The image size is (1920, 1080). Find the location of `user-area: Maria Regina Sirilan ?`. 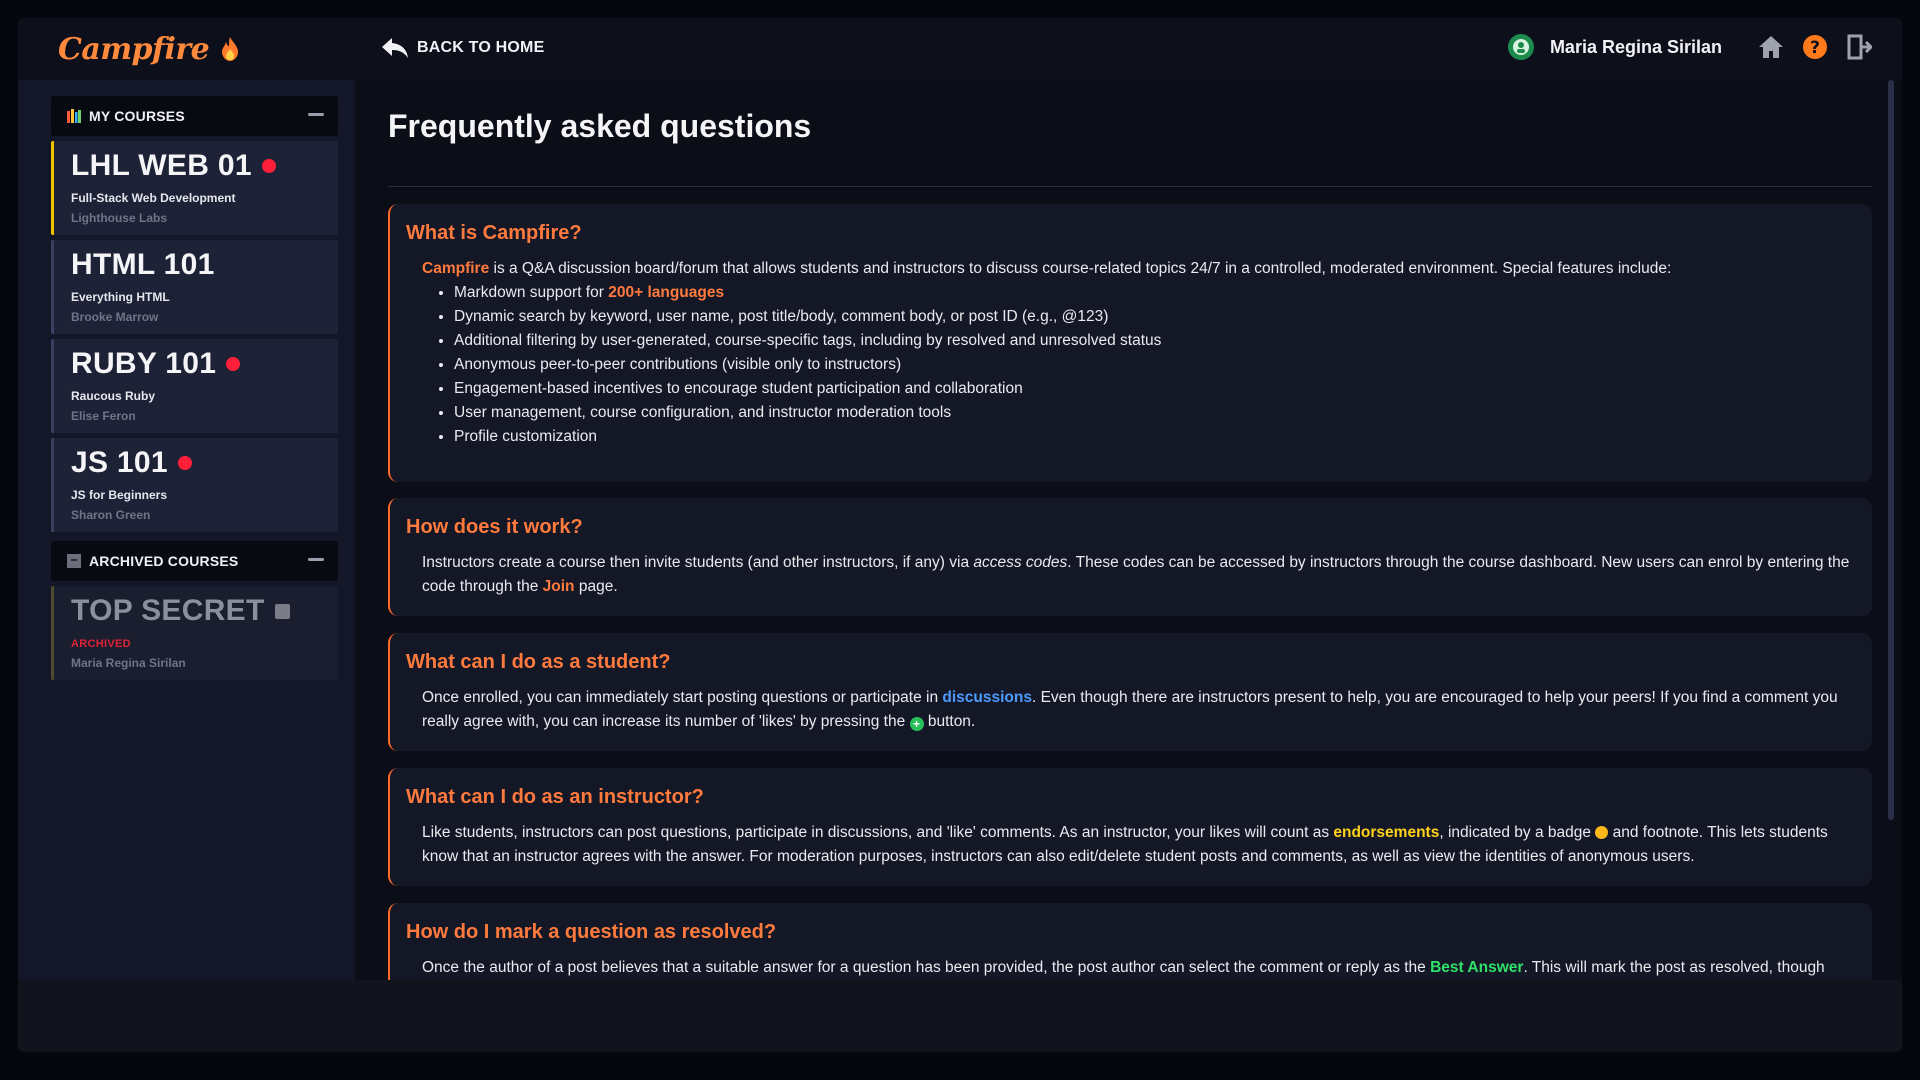

user-area: Maria Regina Sirilan ? is located at coordinates (1690, 47).